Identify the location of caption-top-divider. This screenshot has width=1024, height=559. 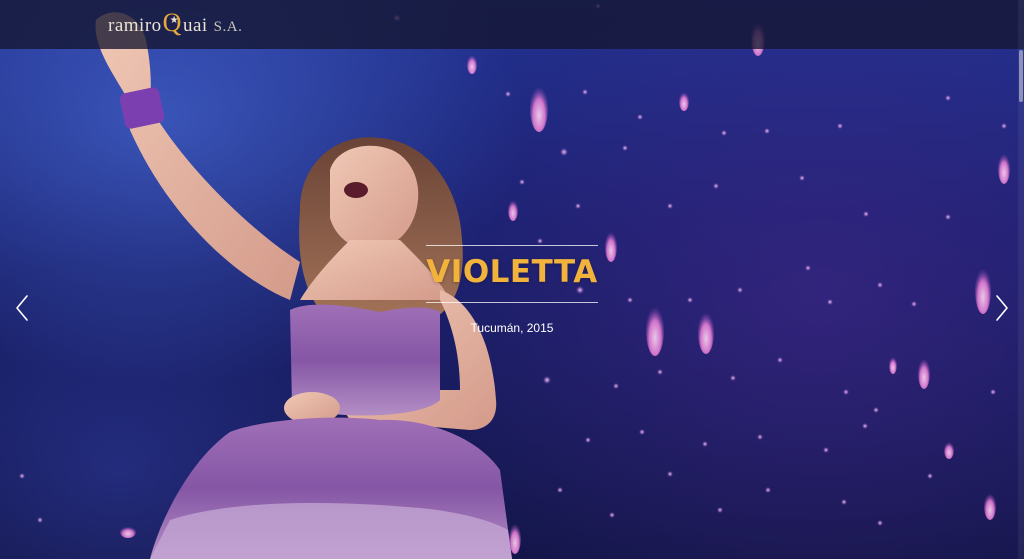
(512, 245).